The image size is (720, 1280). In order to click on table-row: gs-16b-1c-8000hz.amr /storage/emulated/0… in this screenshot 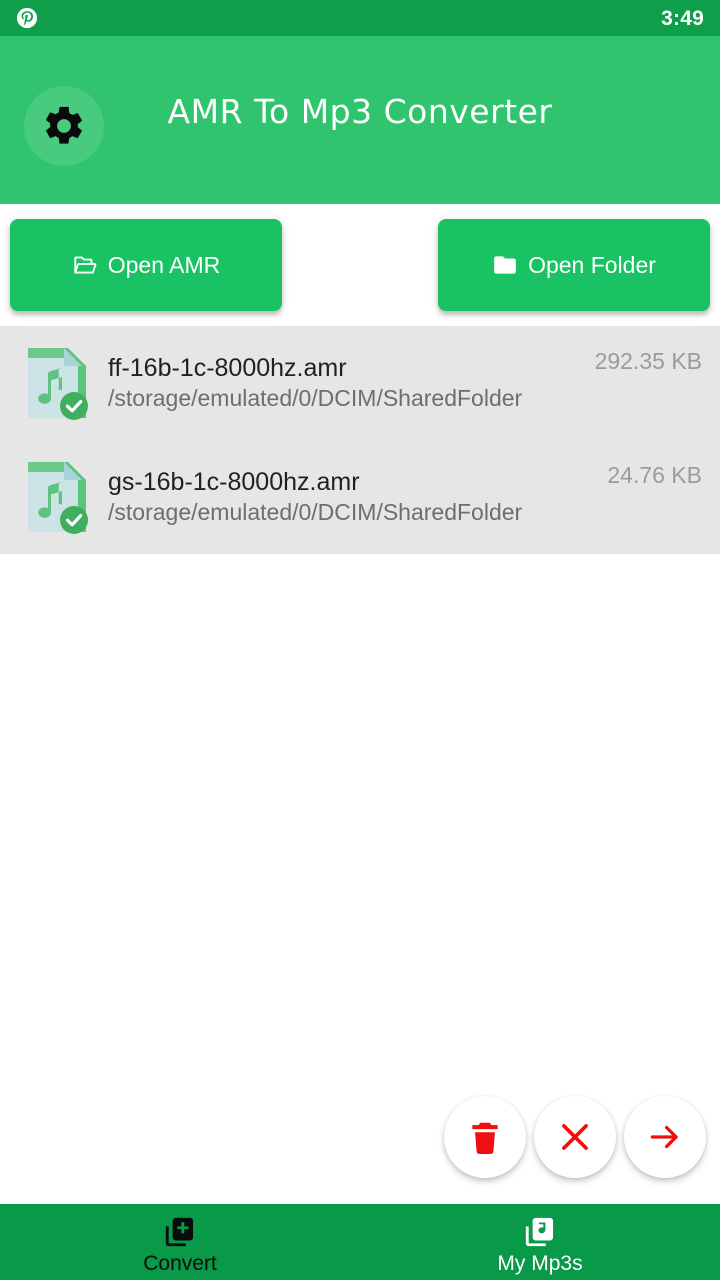, I will do `click(360, 497)`.